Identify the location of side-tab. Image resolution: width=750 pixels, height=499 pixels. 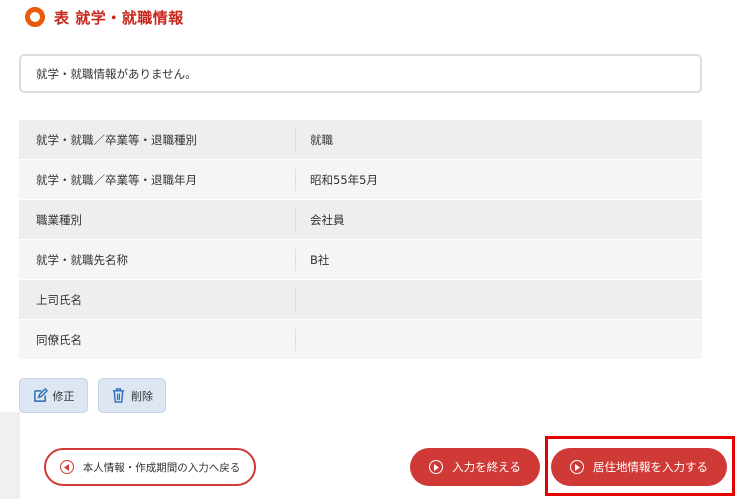
(10, 455).